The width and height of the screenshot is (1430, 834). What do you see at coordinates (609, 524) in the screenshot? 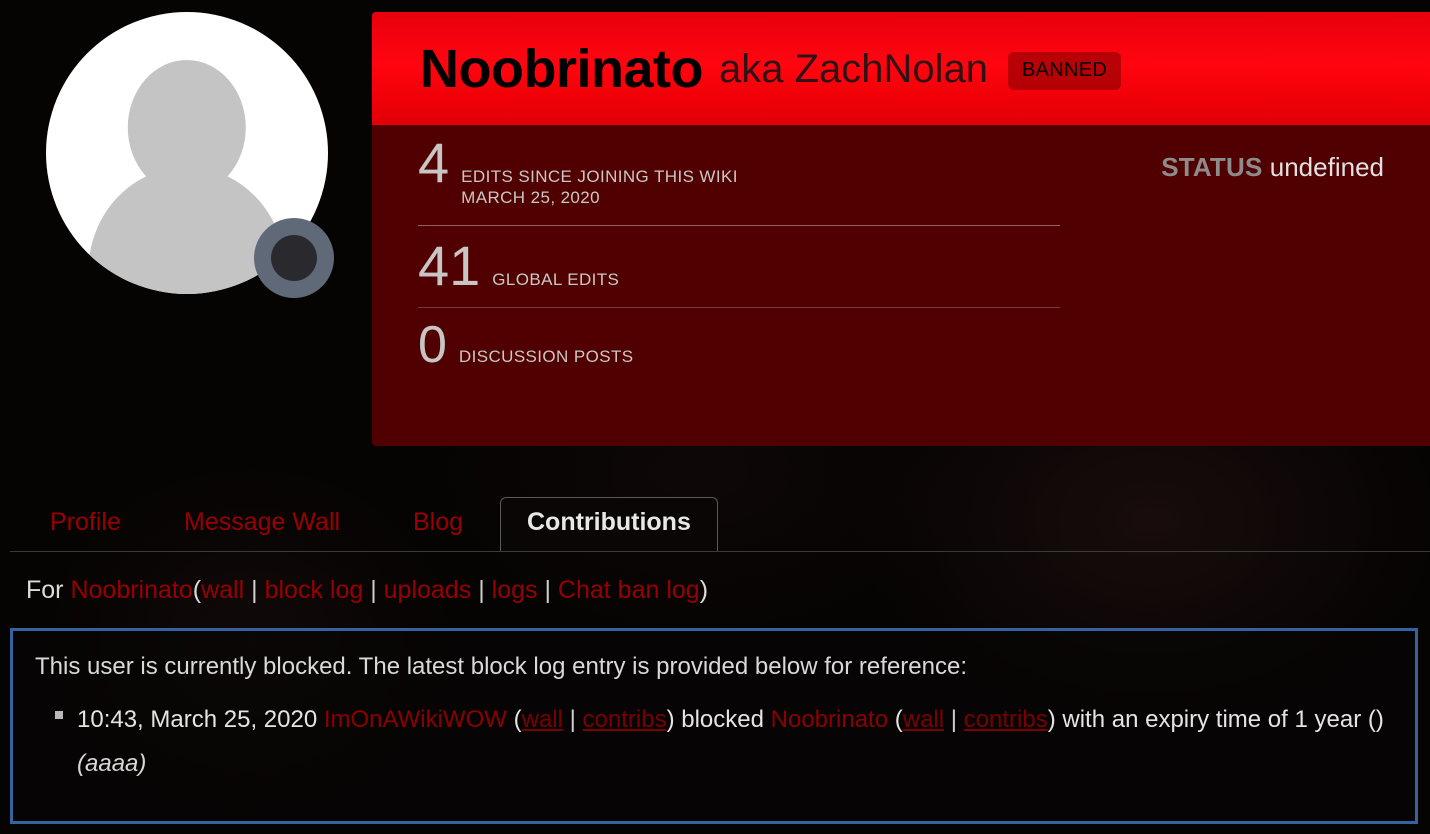
I see `tab-contributions: Contributions` at bounding box center [609, 524].